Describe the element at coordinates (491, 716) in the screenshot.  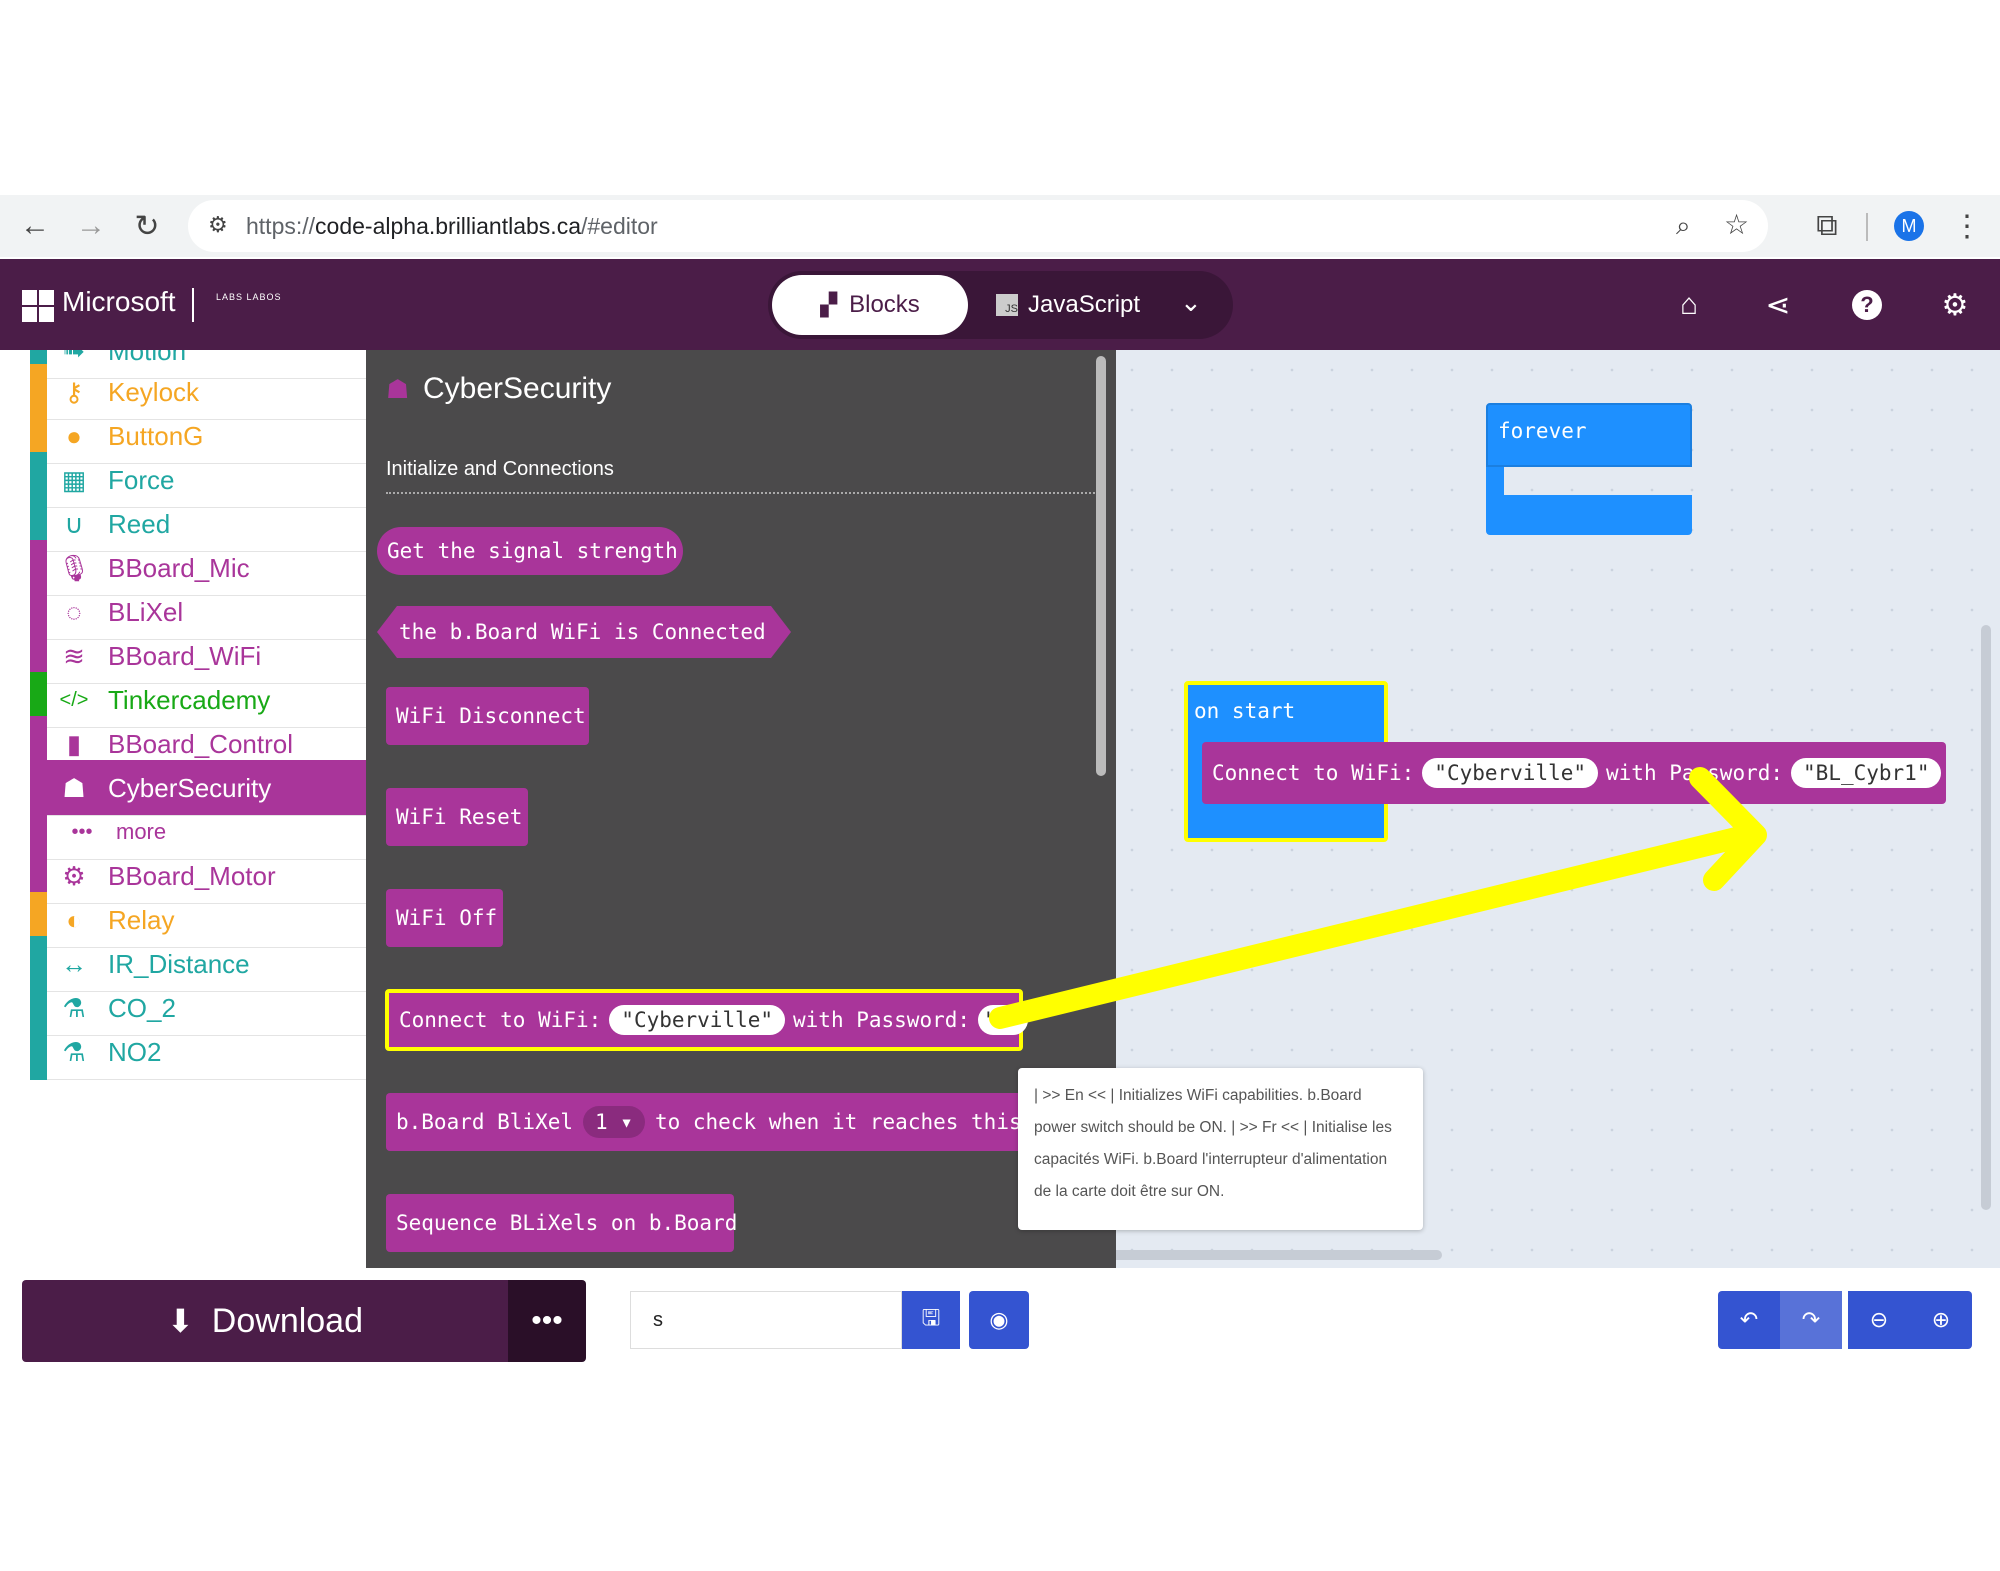
I see `wifi-disconnect-label: WiFi Disconnect` at that location.